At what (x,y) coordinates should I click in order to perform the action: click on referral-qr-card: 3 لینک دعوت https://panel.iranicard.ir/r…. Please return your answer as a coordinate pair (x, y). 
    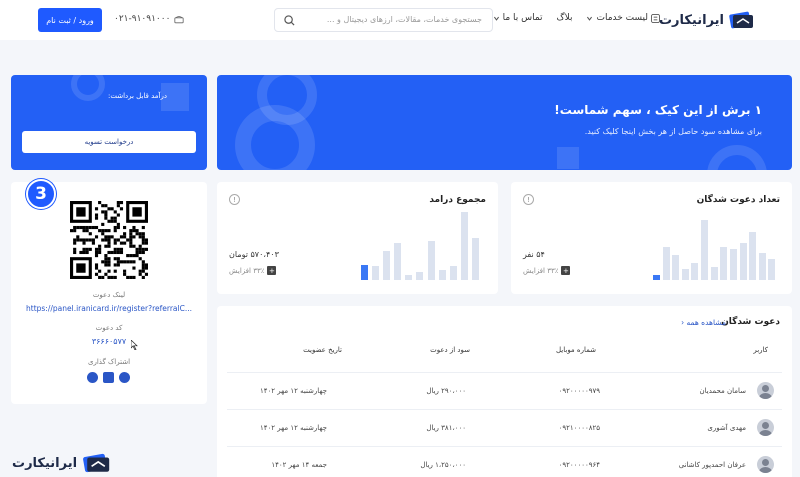
    Looking at the image, I should click on (109, 291).